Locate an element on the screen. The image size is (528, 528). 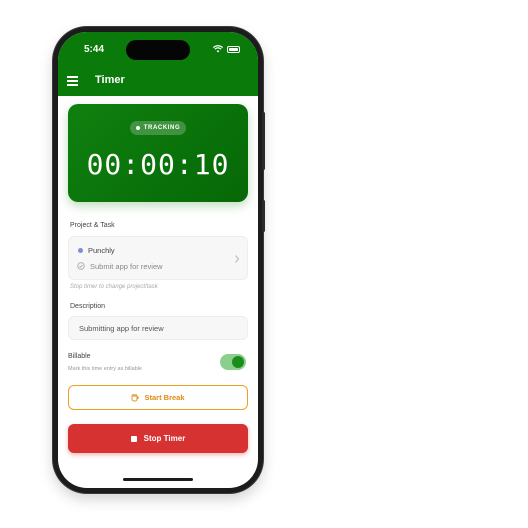
status-icons is located at coordinates (226, 49).